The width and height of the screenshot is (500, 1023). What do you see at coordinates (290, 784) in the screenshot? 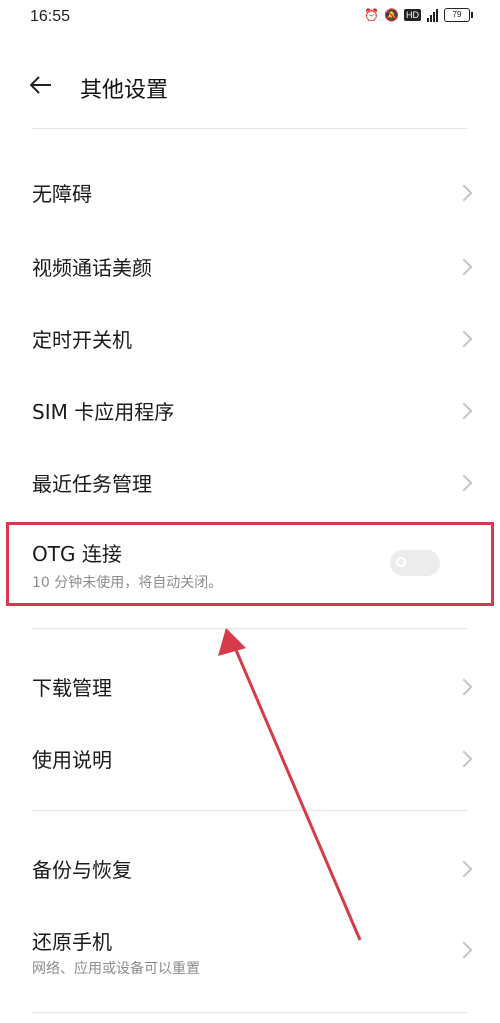
I see `annotation-arrow-icon` at bounding box center [290, 784].